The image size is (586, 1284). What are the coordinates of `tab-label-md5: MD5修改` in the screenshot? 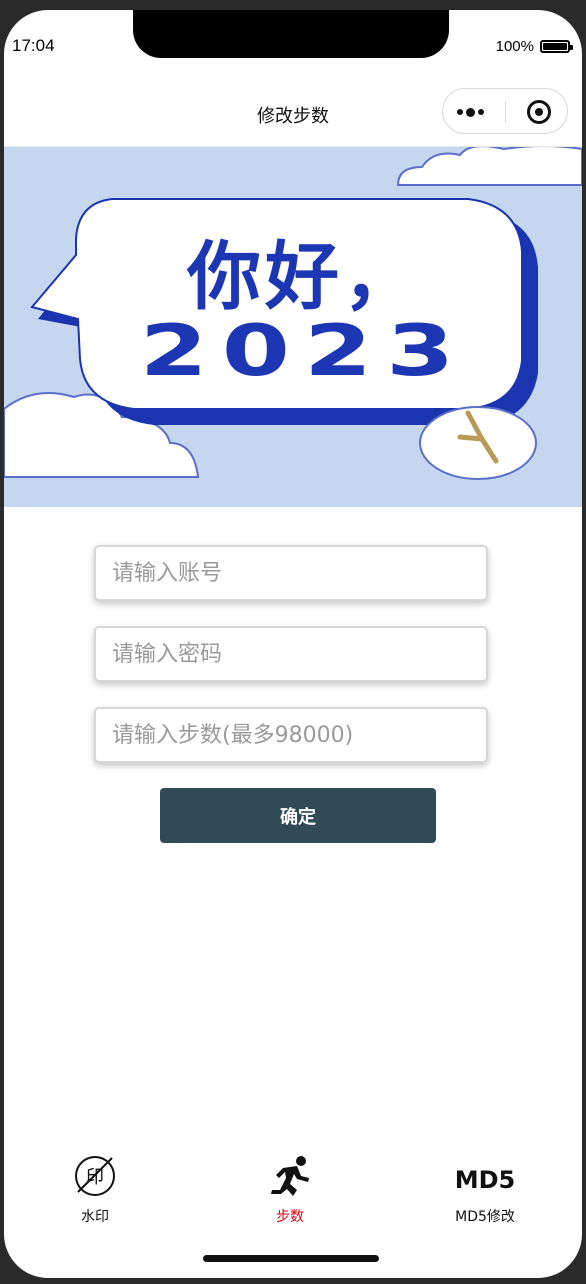 It's located at (485, 1217).